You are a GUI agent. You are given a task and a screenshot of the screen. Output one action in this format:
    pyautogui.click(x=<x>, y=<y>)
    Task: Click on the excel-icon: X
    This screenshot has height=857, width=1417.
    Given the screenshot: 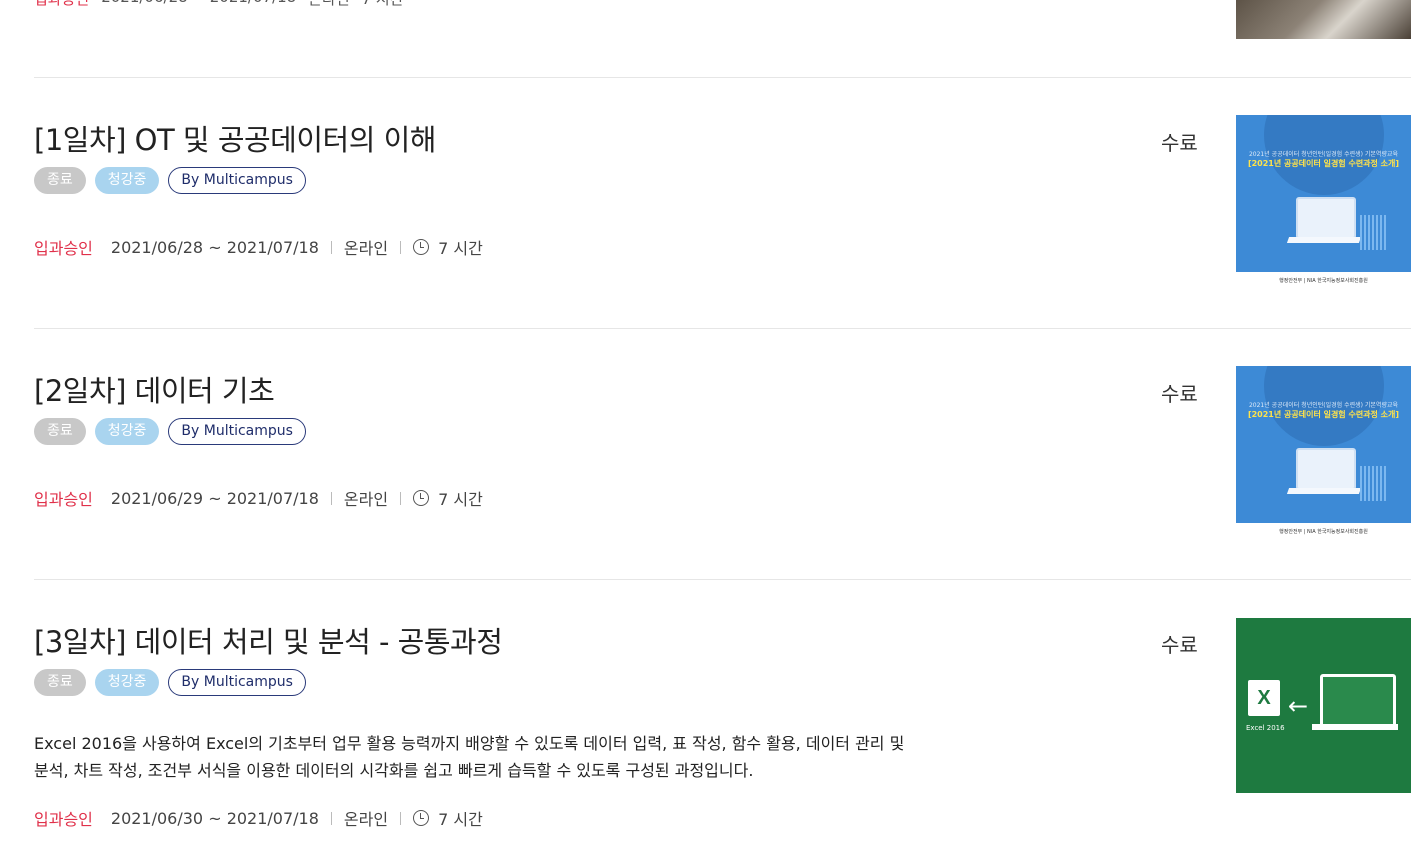 What is the action you would take?
    pyautogui.click(x=1264, y=698)
    